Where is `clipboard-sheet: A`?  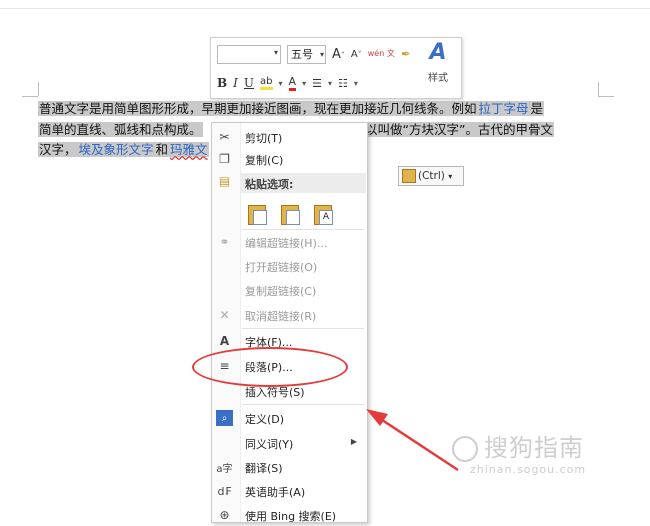
clipboard-sheet: A is located at coordinates (326, 217).